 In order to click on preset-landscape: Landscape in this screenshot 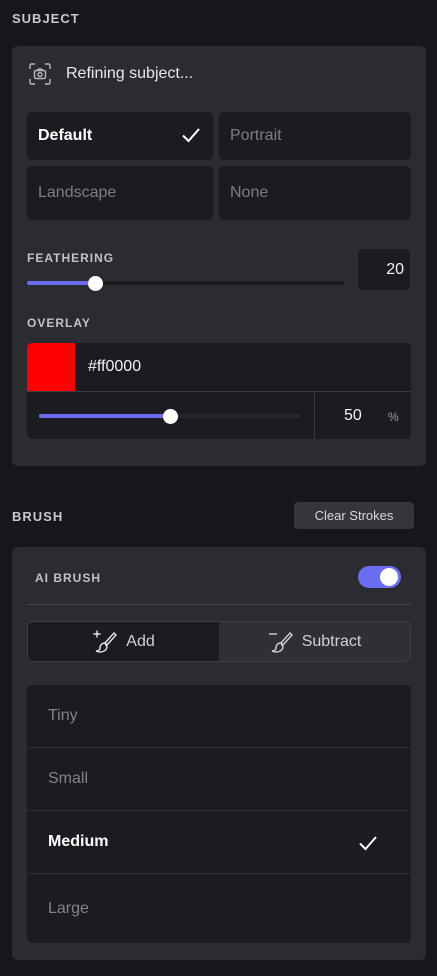, I will do `click(120, 193)`.